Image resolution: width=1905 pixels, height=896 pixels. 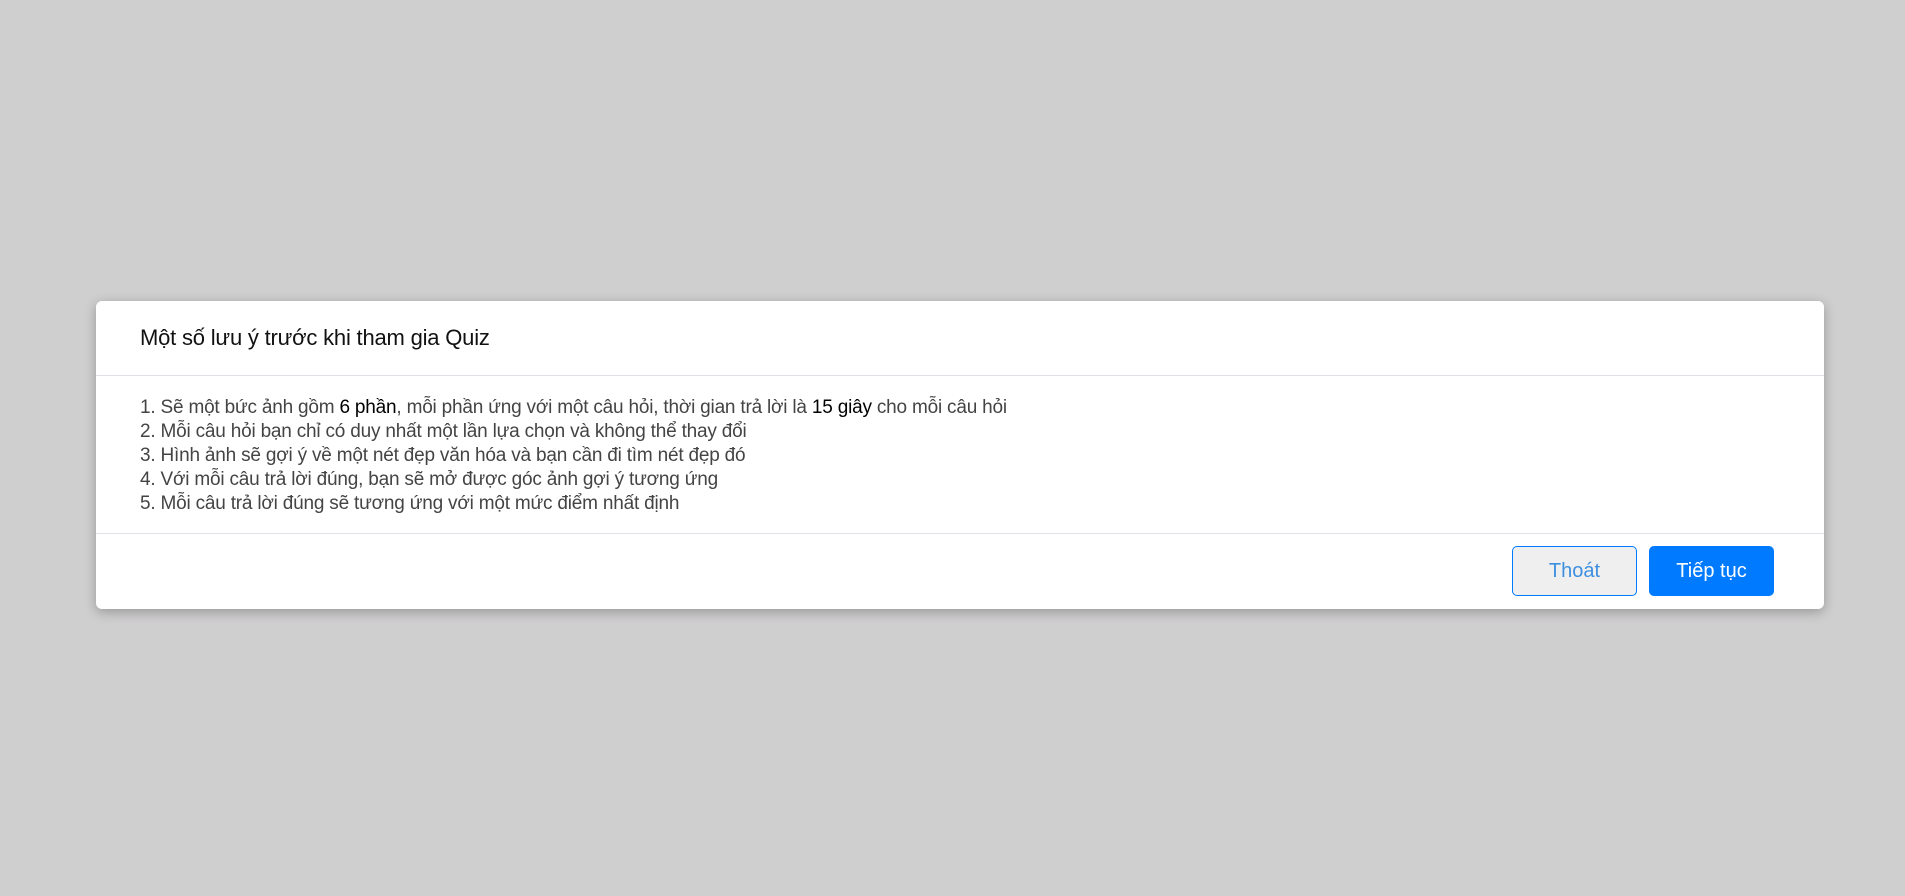 I want to click on dialog-footer: Thoát Tiếp tục, so click(x=960, y=571).